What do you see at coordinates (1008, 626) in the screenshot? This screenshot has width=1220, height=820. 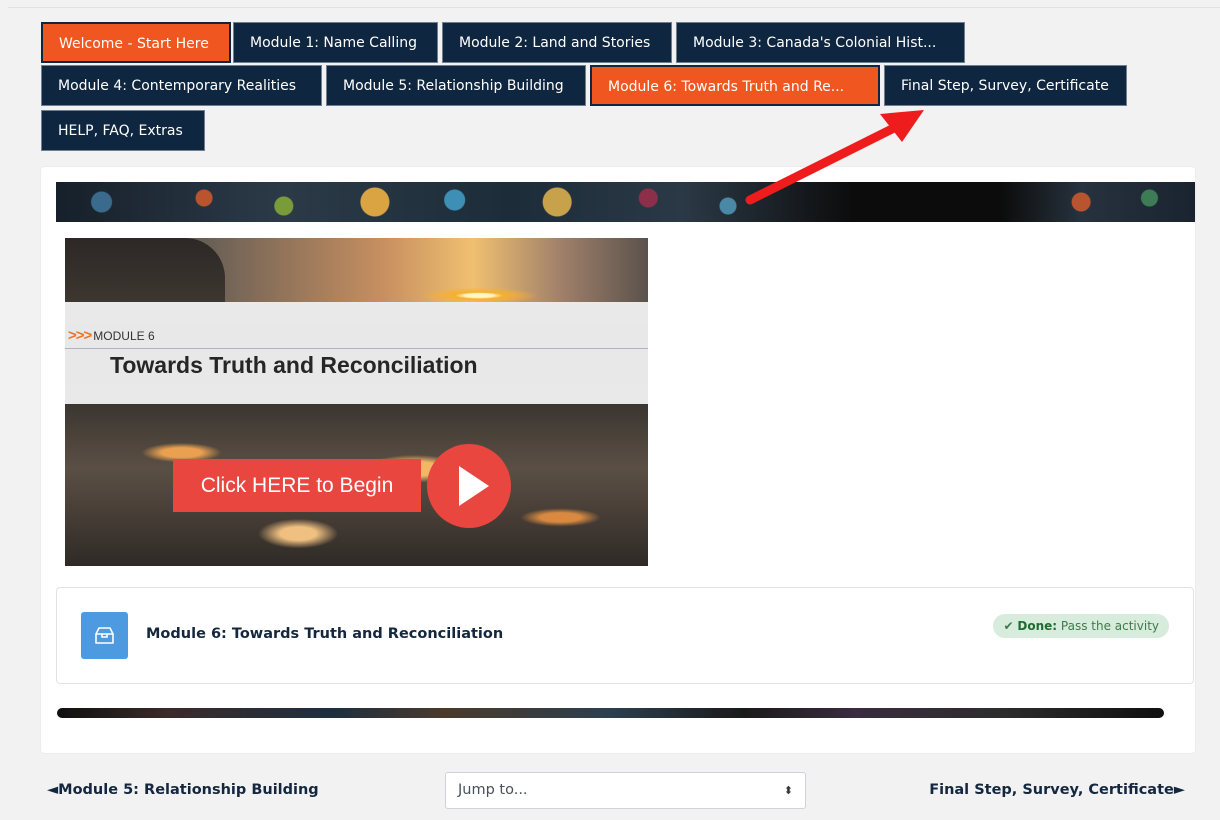 I see `check-icon: ✔` at bounding box center [1008, 626].